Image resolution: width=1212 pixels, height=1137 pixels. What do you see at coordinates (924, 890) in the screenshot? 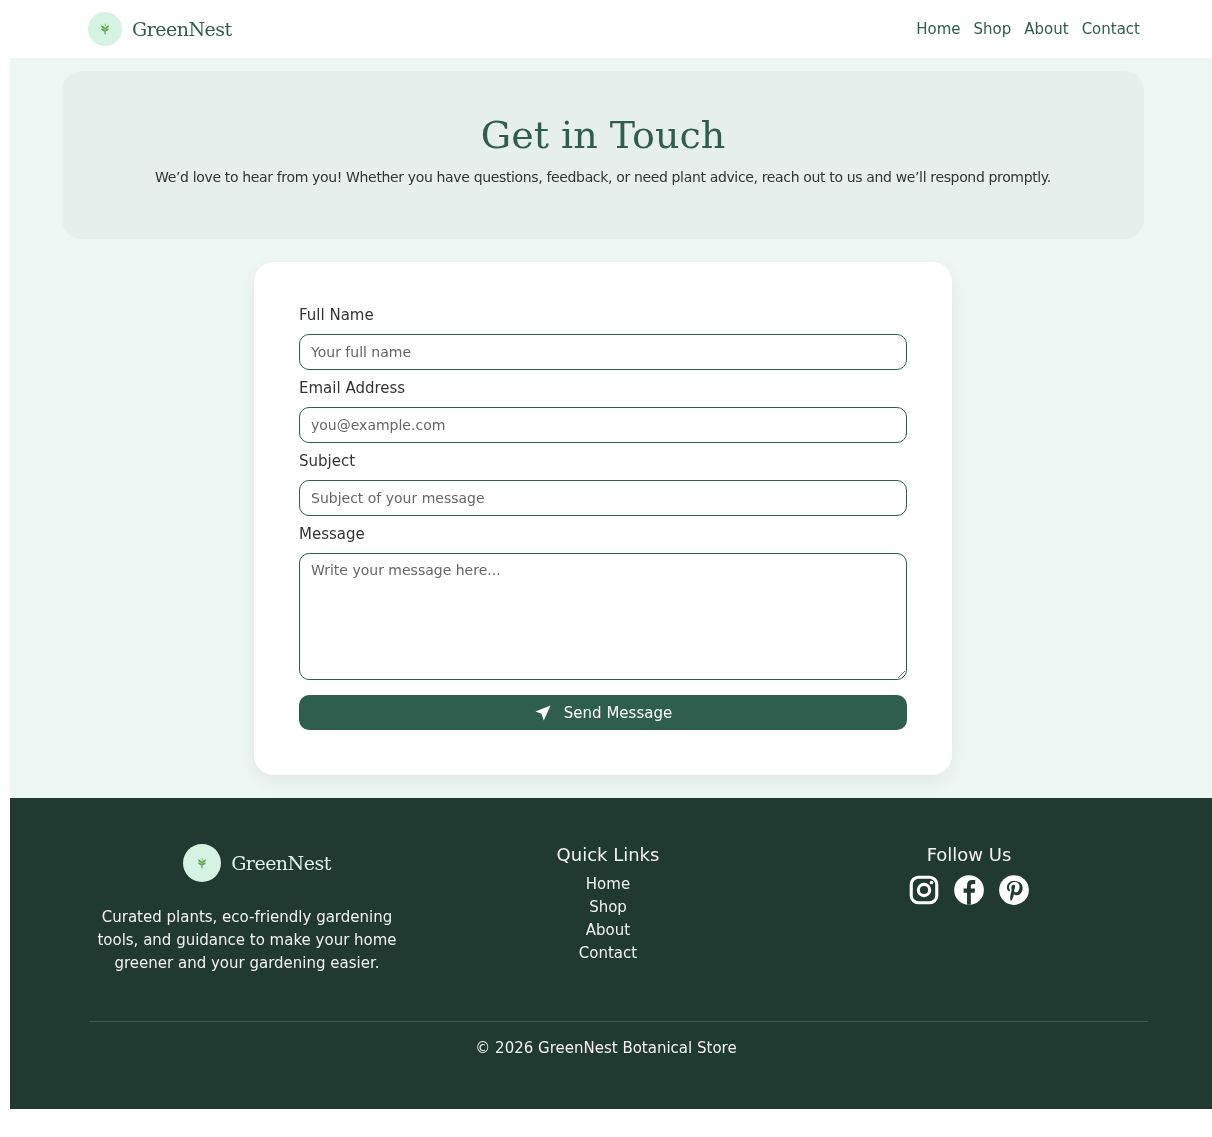
I see `camera-icon` at bounding box center [924, 890].